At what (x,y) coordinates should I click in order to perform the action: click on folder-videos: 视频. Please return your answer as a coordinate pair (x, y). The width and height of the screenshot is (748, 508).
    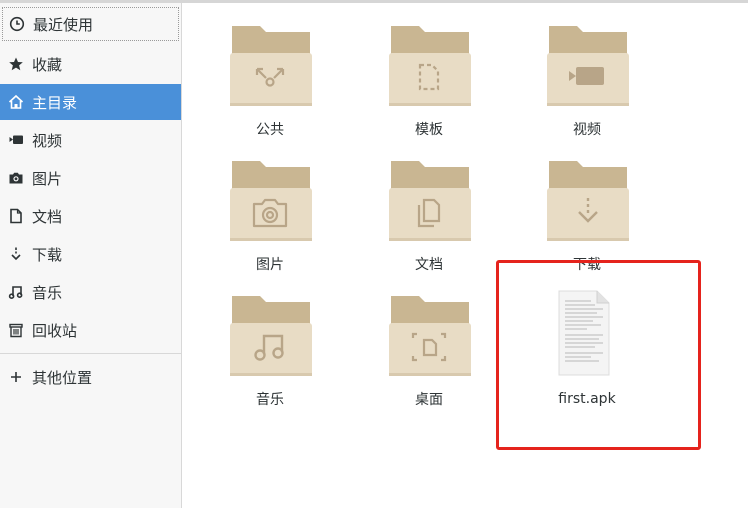
    Looking at the image, I should click on (587, 89).